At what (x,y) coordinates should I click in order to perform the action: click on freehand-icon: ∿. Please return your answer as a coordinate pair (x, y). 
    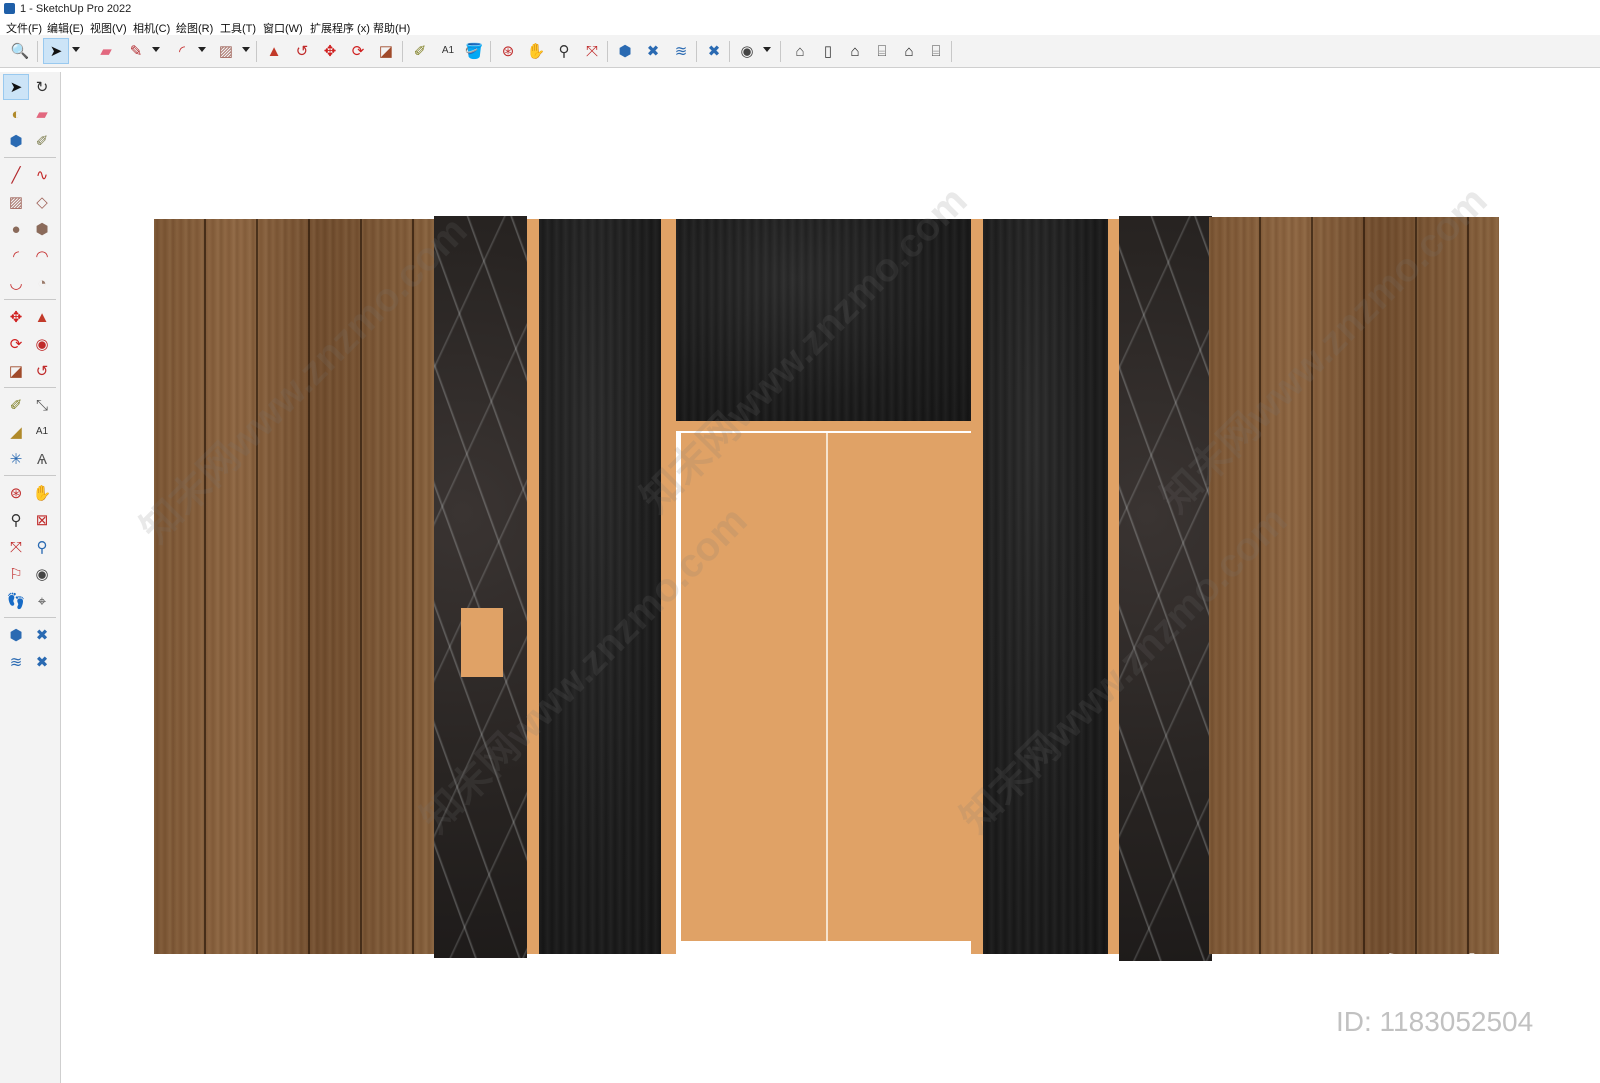
    Looking at the image, I should click on (42, 175).